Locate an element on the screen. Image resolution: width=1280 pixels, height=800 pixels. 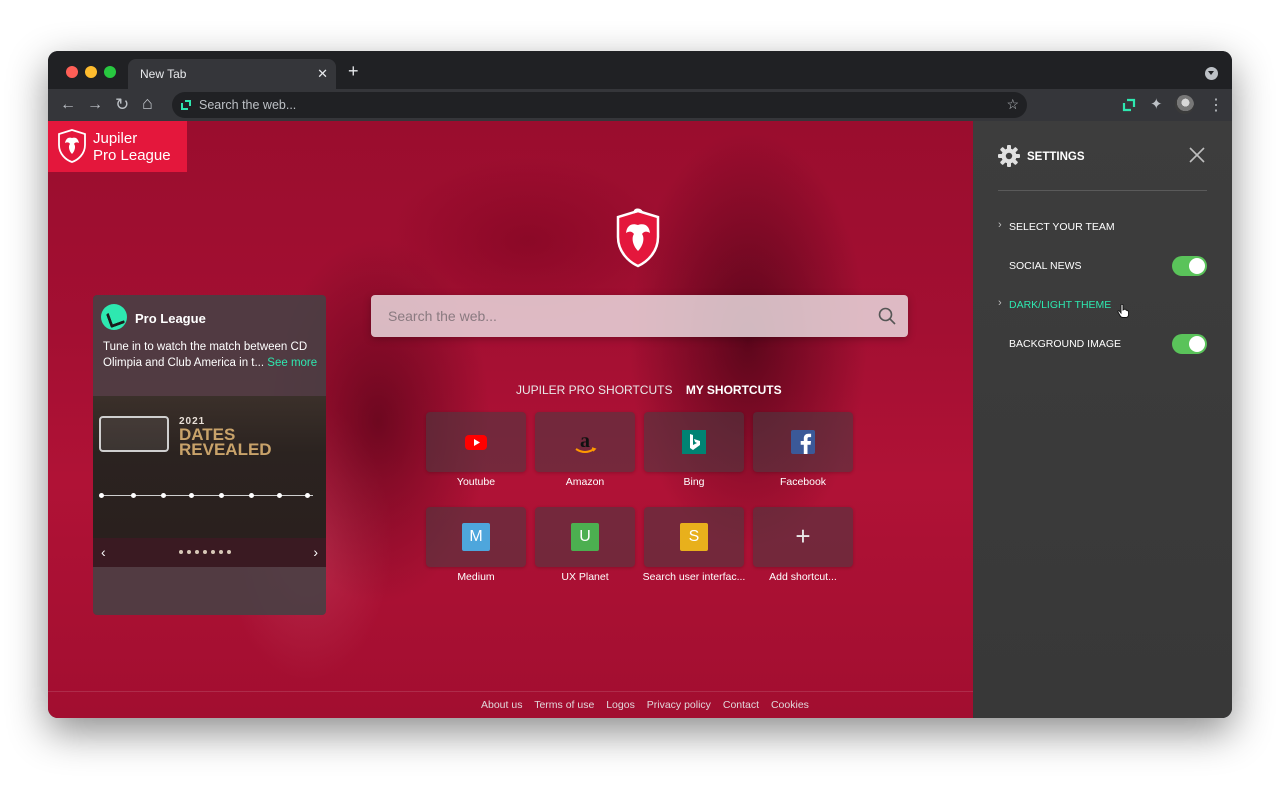
shortcut-label: Medium is located at coordinates (476, 577).